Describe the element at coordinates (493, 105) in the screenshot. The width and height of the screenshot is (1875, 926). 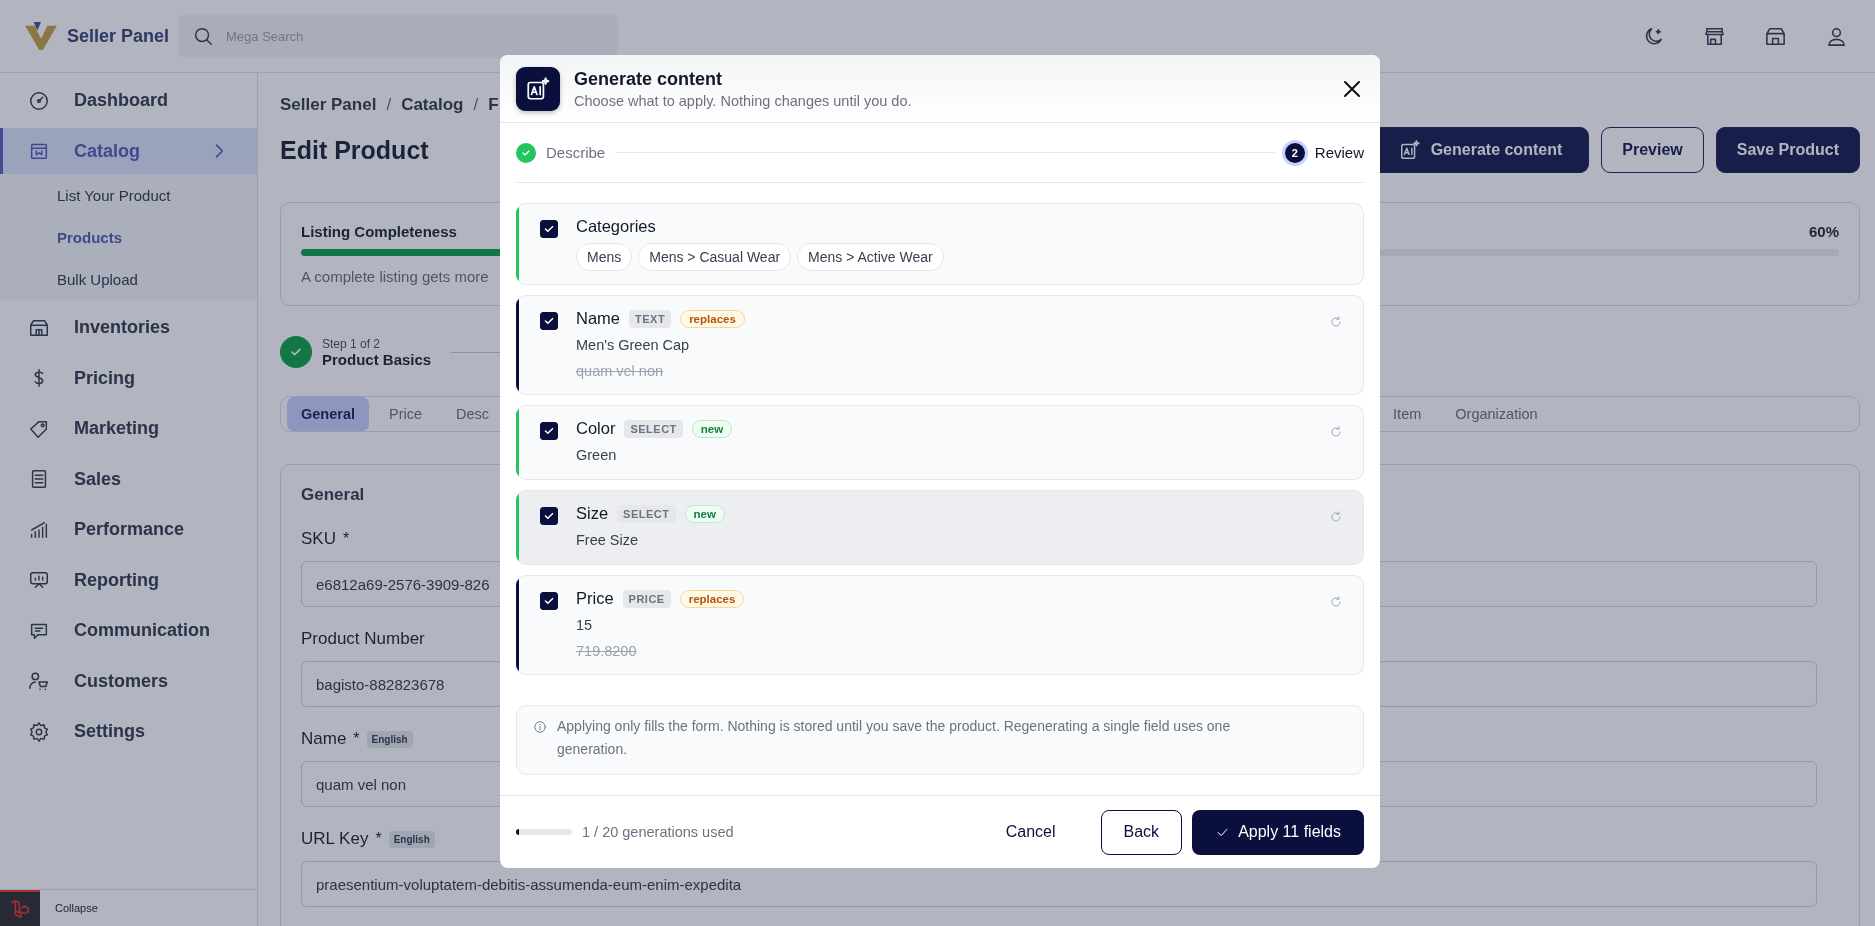
I see `breadcrumb-link: F` at that location.